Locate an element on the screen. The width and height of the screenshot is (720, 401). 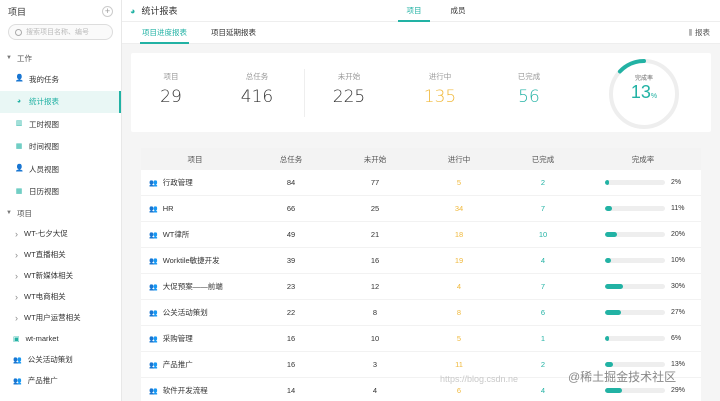
sidebar-group-label: 项目 is located at coordinates (24, 213).